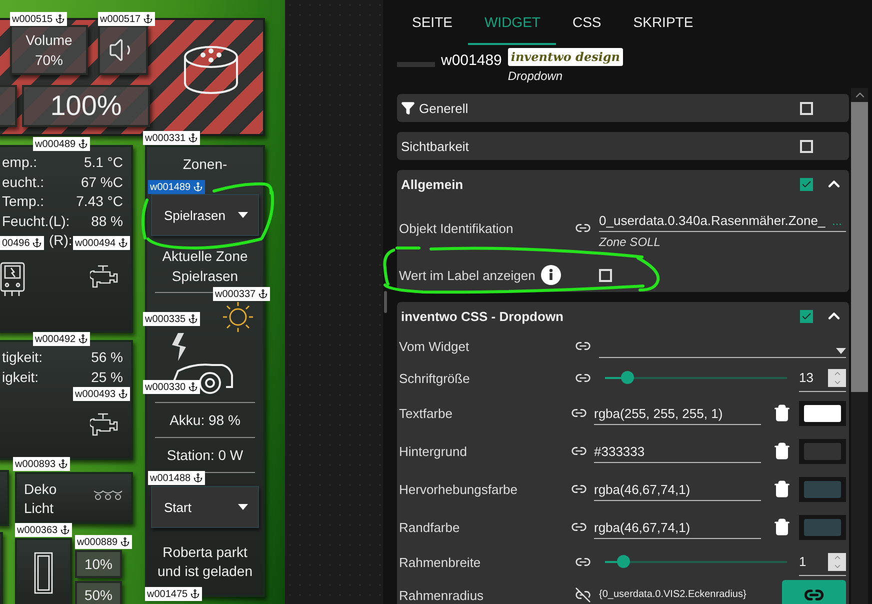 The width and height of the screenshot is (872, 604). What do you see at coordinates (38, 19) in the screenshot?
I see `widget-id-tag: w000515` at bounding box center [38, 19].